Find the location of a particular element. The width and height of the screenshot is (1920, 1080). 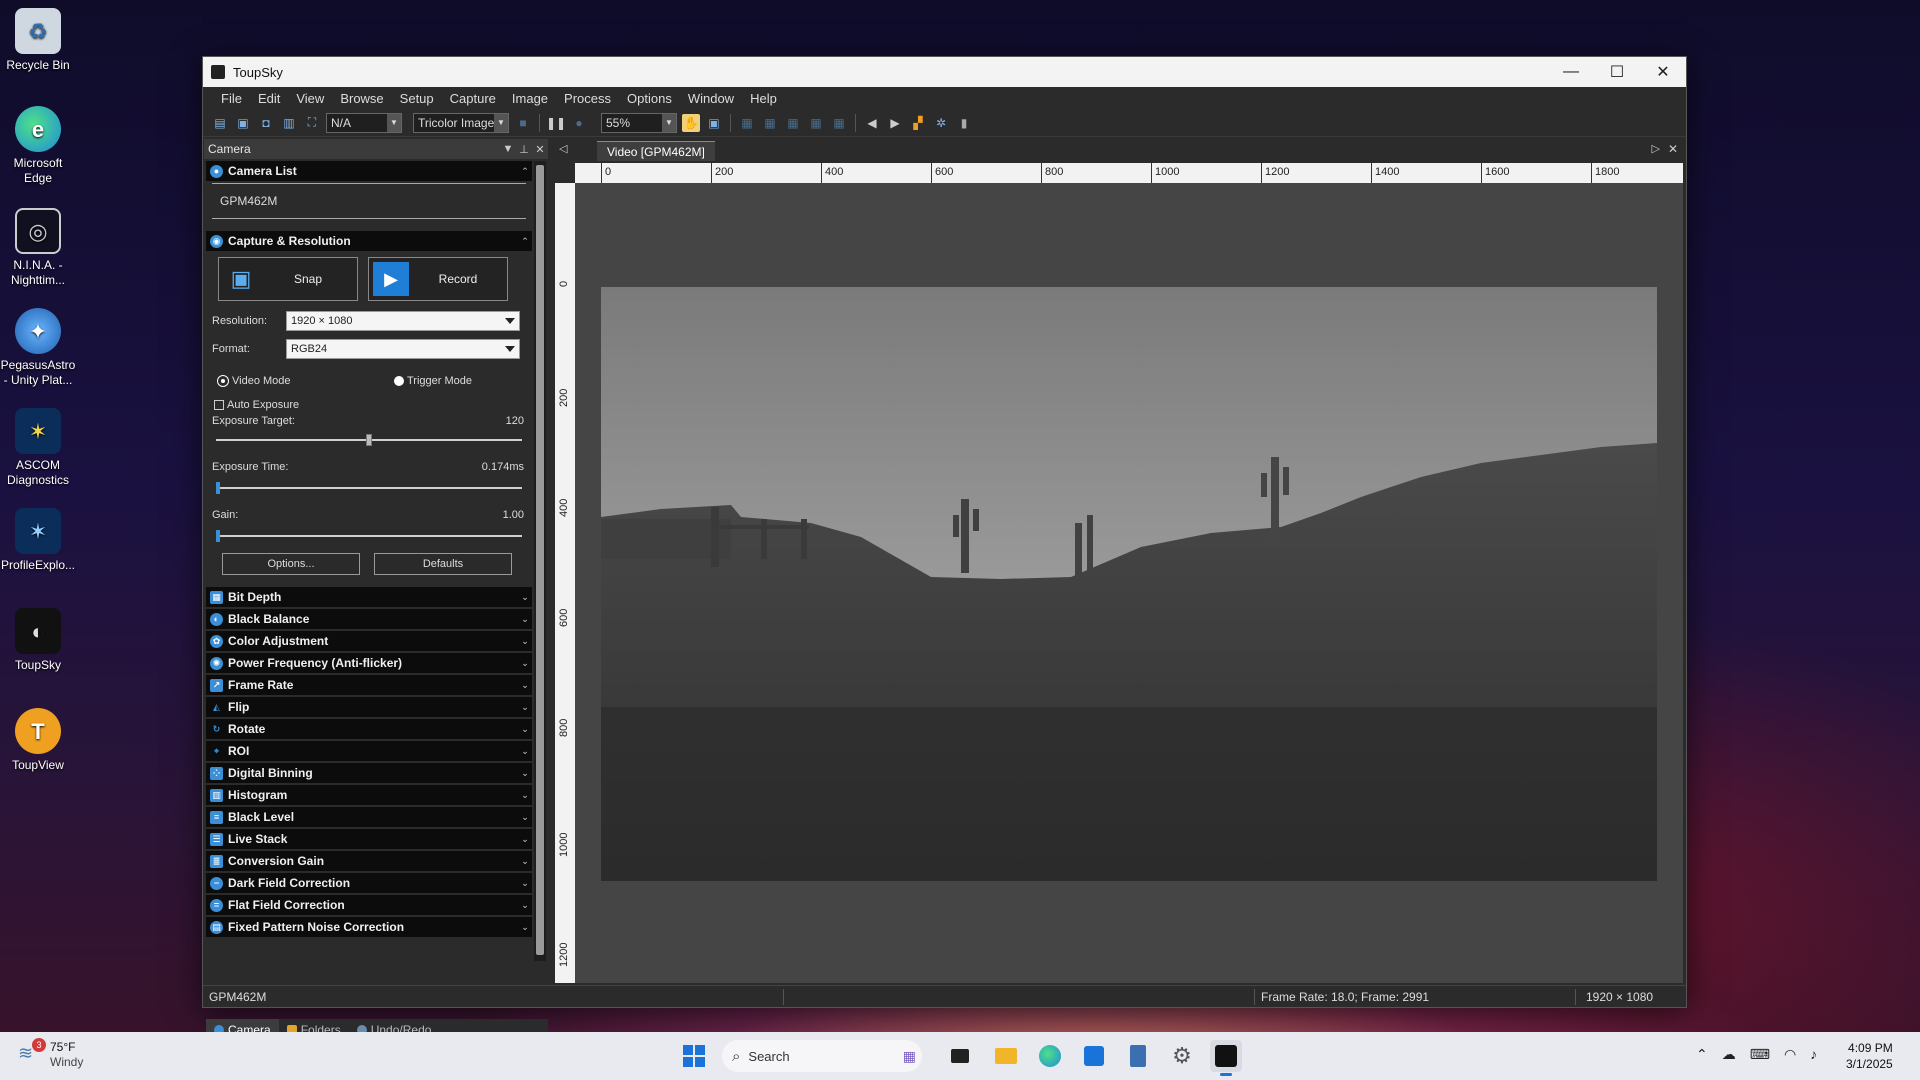

tab-scroll-right-icon: ▷ is located at coordinates (1656, 148).